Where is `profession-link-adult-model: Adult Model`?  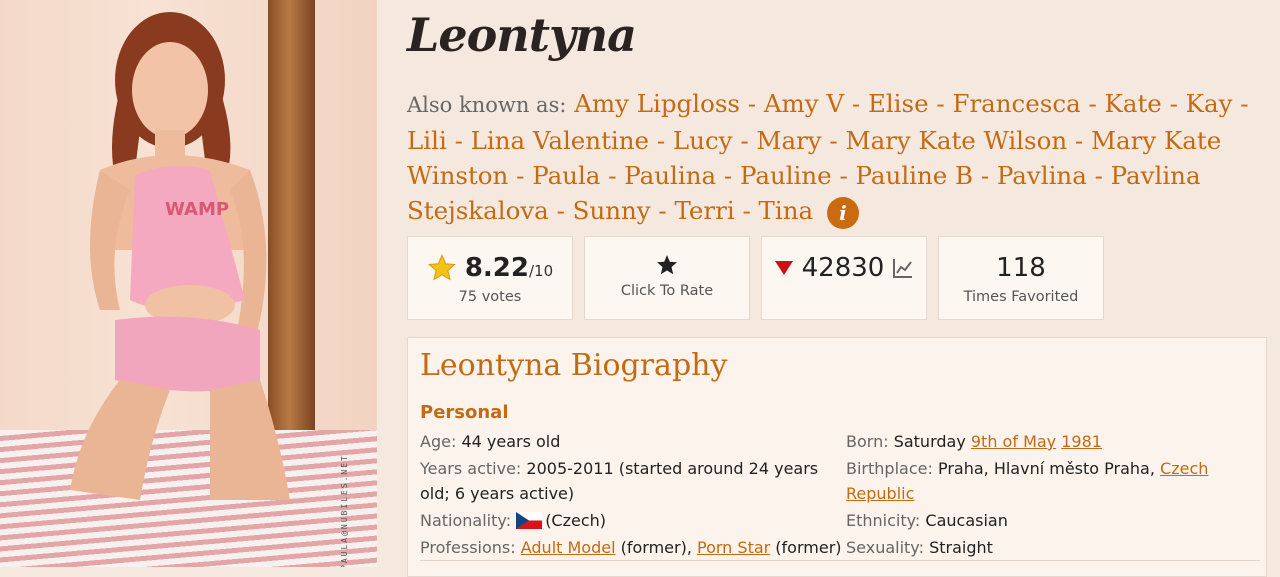
profession-link-adult-model: Adult Model is located at coordinates (568, 547).